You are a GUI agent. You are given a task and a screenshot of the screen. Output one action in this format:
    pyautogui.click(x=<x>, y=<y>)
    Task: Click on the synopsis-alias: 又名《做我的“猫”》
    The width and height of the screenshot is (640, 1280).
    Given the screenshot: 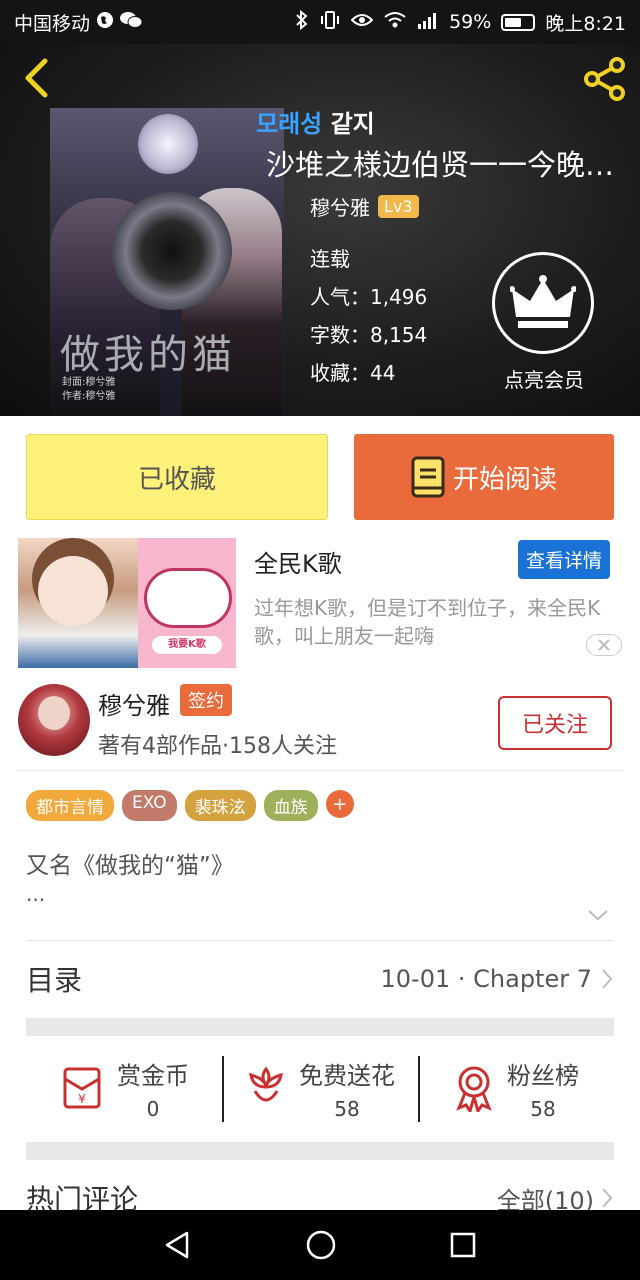 What is the action you would take?
    pyautogui.click(x=130, y=866)
    